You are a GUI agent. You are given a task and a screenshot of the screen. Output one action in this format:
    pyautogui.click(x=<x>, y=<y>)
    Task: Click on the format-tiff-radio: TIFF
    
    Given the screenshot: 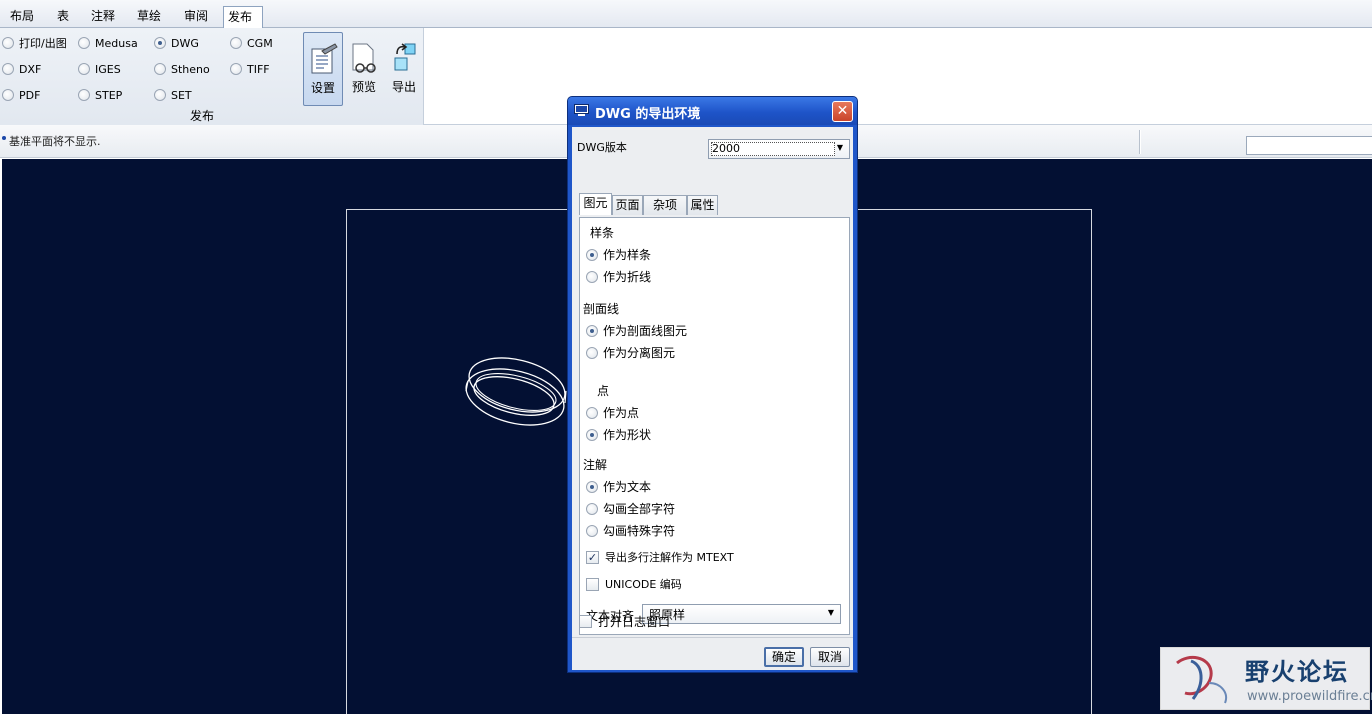 What is the action you would take?
    pyautogui.click(x=250, y=69)
    